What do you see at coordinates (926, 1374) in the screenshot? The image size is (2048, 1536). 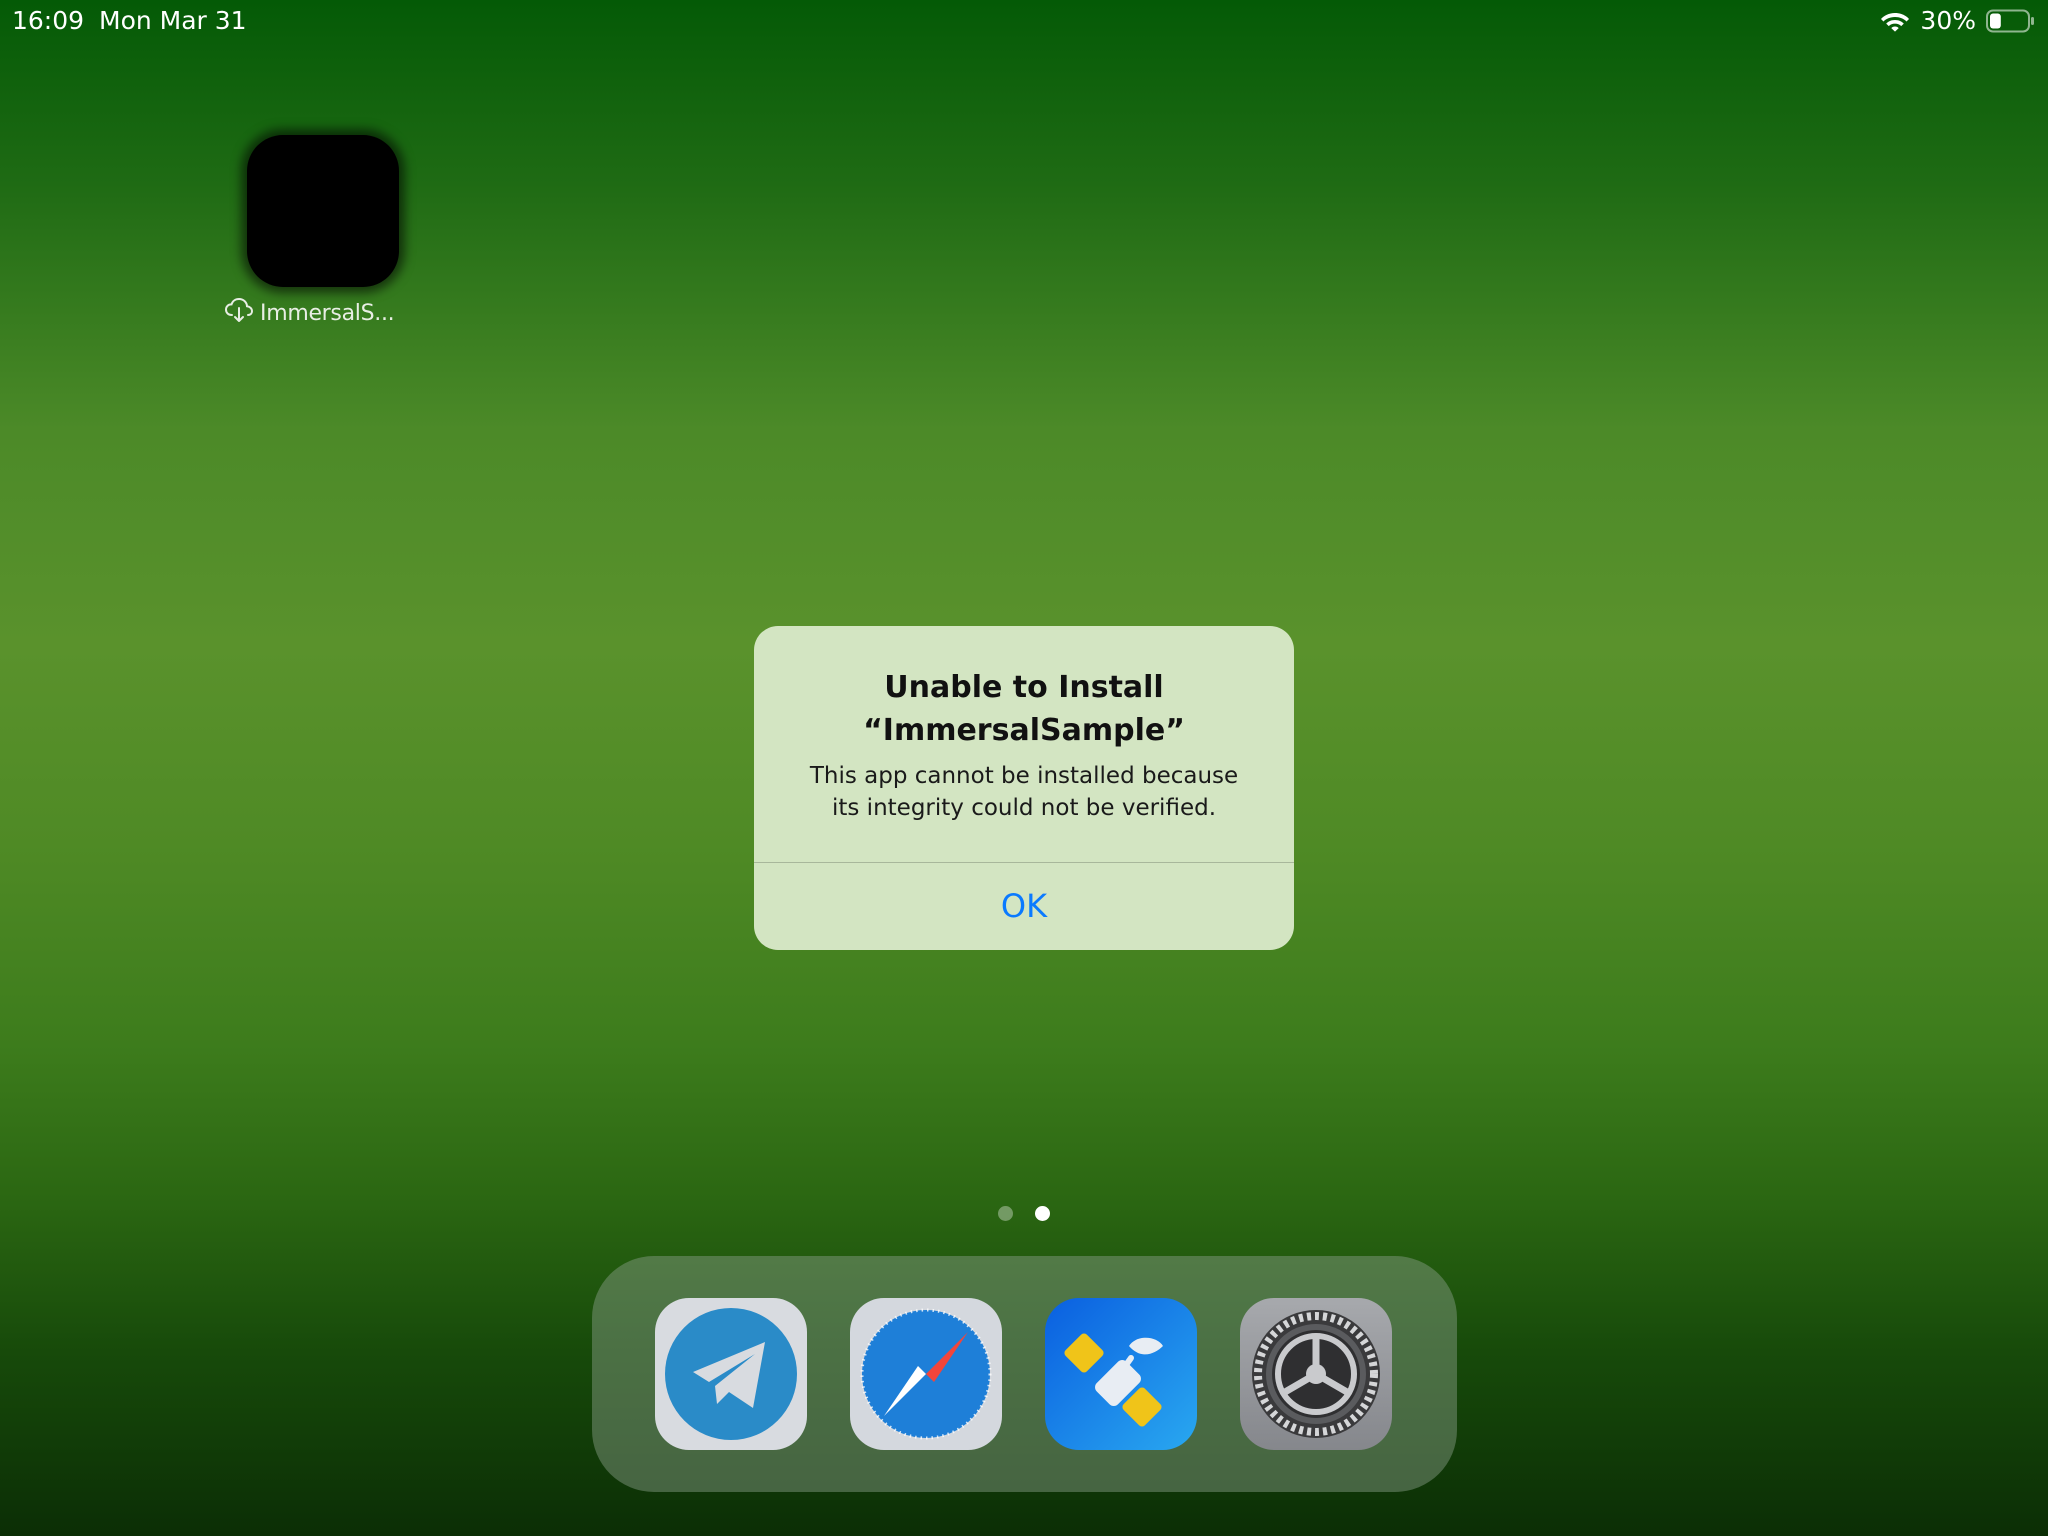 I see `safari-icon` at bounding box center [926, 1374].